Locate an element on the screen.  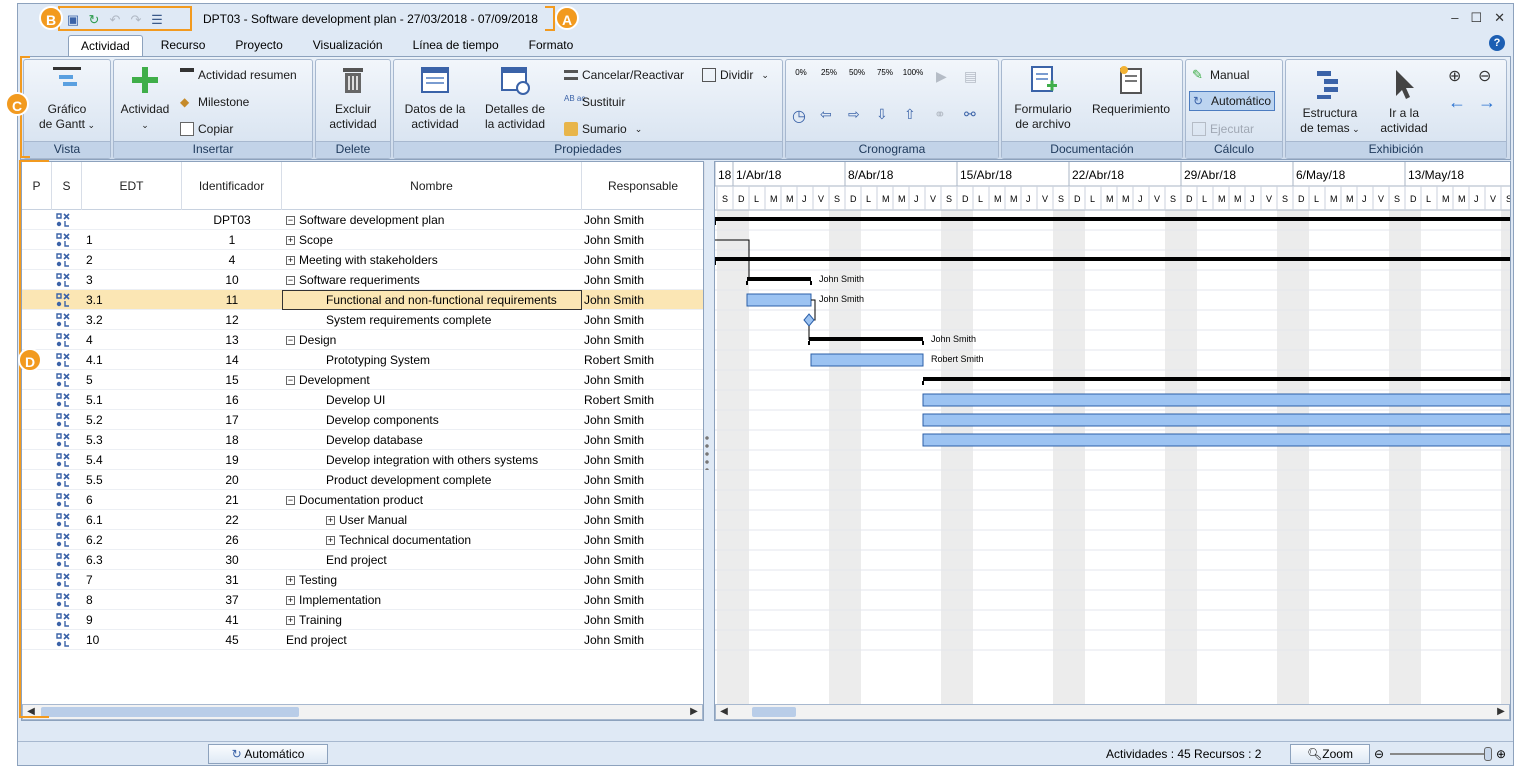
cancel-reactivate-button: Cancelar/Reactivar is located at coordinates (624, 75).